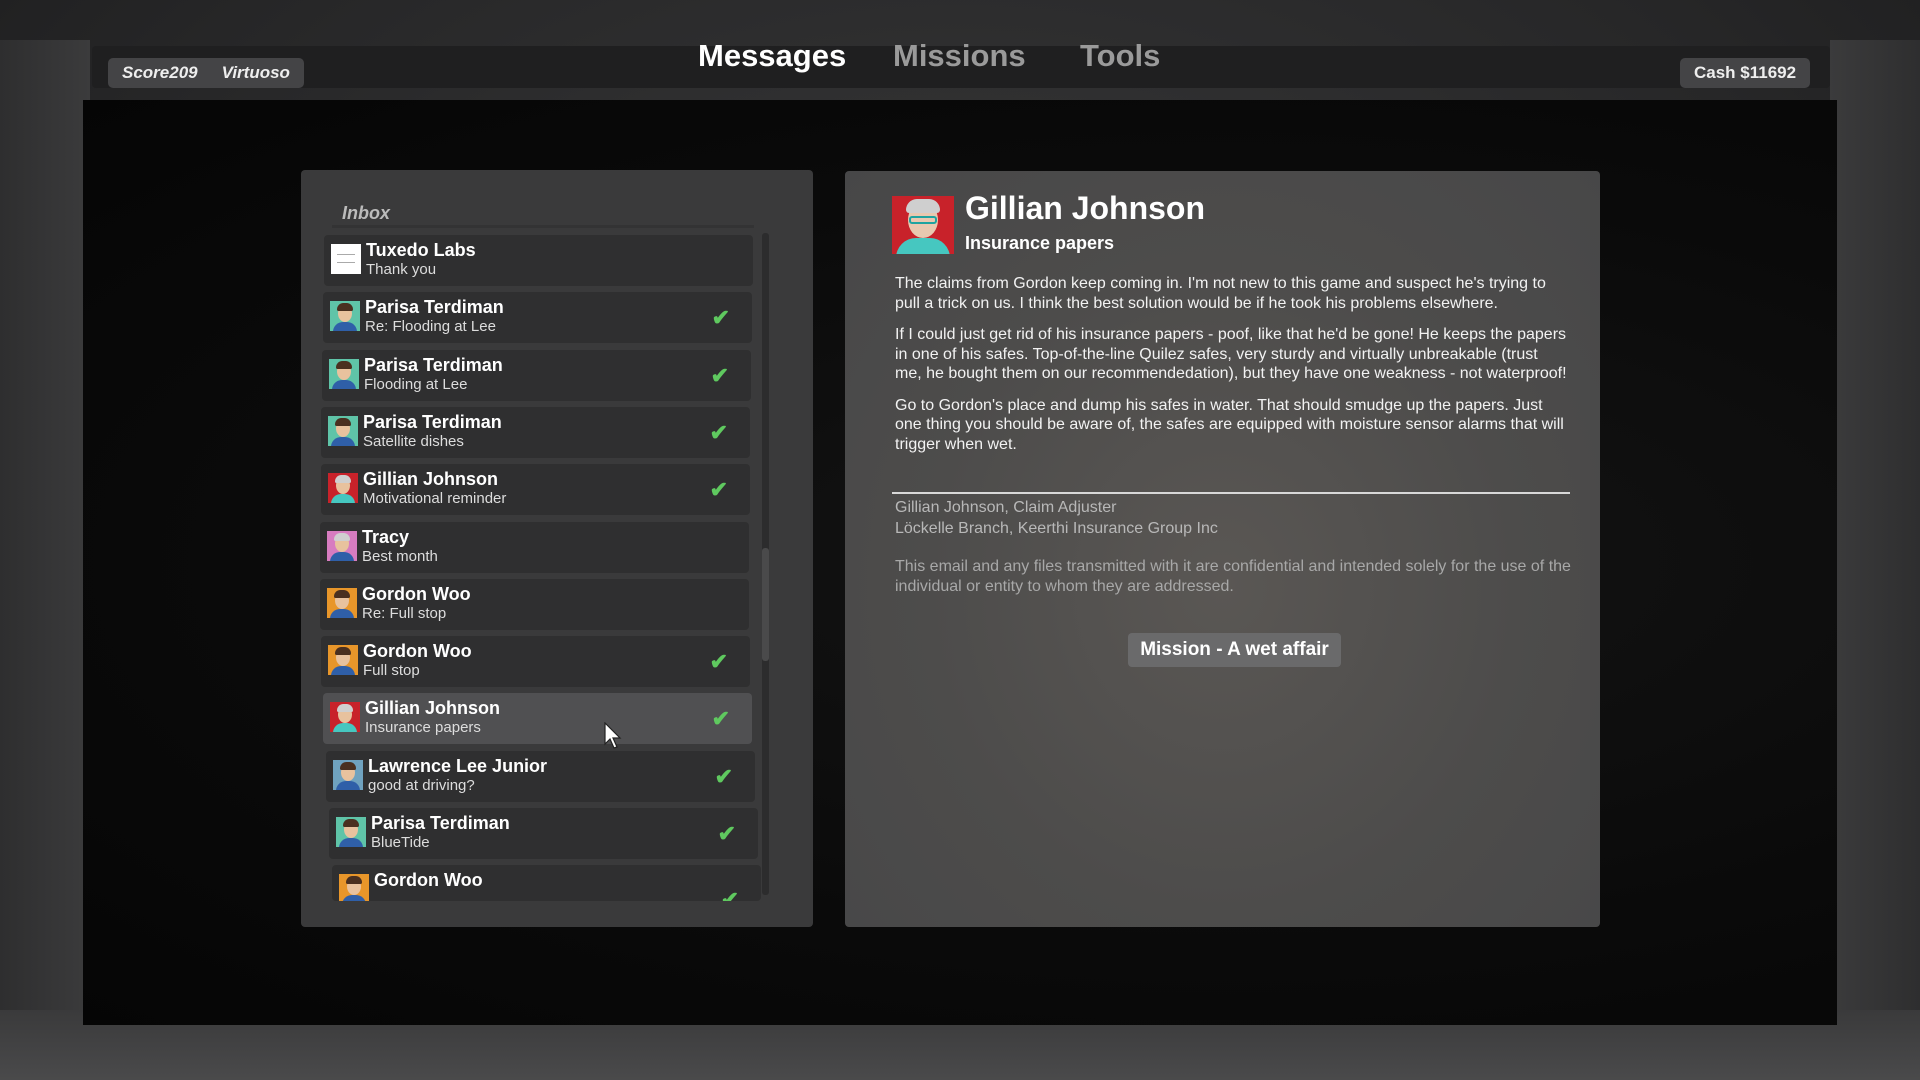 Image resolution: width=1920 pixels, height=1080 pixels. Describe the element at coordinates (1875, 560) in the screenshot. I see `wall-right` at that location.